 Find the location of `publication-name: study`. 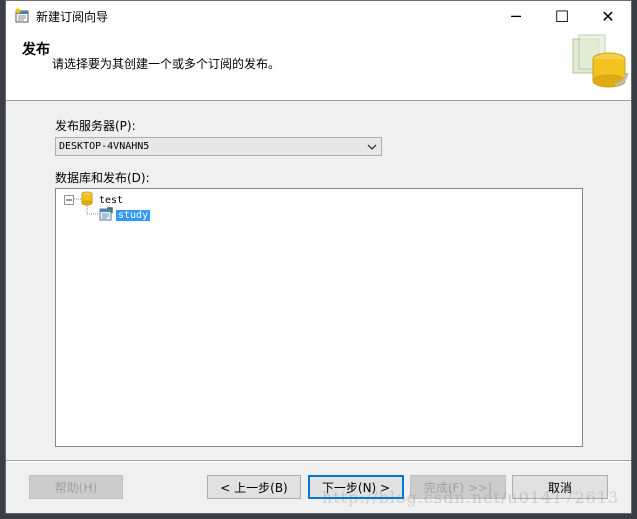

publication-name: study is located at coordinates (133, 215).